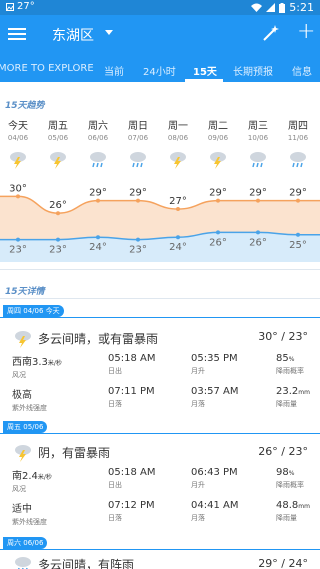 The image size is (320, 569). What do you see at coordinates (18, 138) in the screenshot?
I see `day-date: 04/06` at bounding box center [18, 138].